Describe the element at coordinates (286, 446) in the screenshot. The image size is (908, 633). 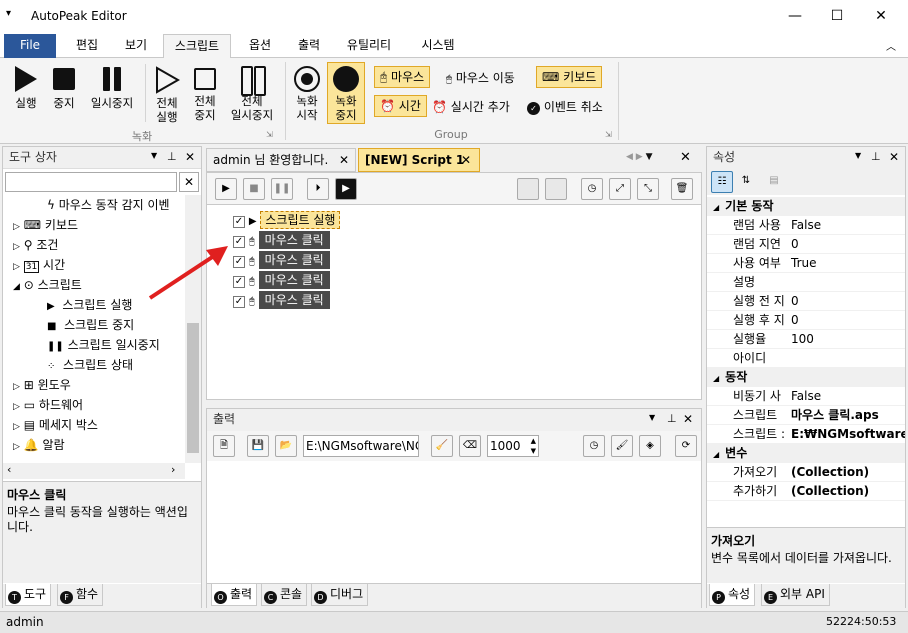
I see `open-folder-button: 📂` at that location.